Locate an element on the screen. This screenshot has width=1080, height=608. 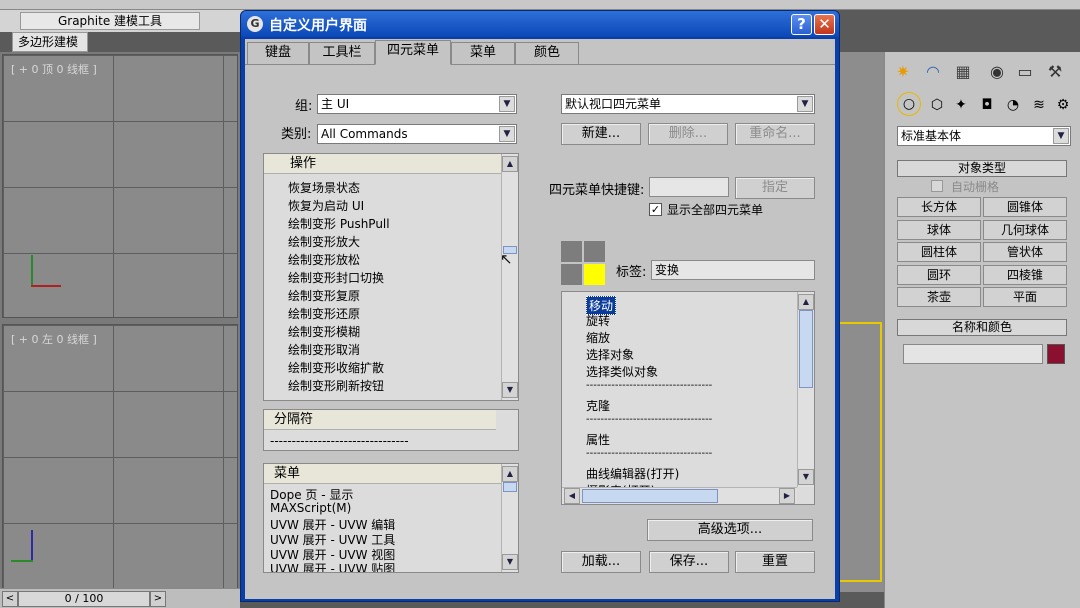
auto-grid-checkbox is located at coordinates (937, 186).